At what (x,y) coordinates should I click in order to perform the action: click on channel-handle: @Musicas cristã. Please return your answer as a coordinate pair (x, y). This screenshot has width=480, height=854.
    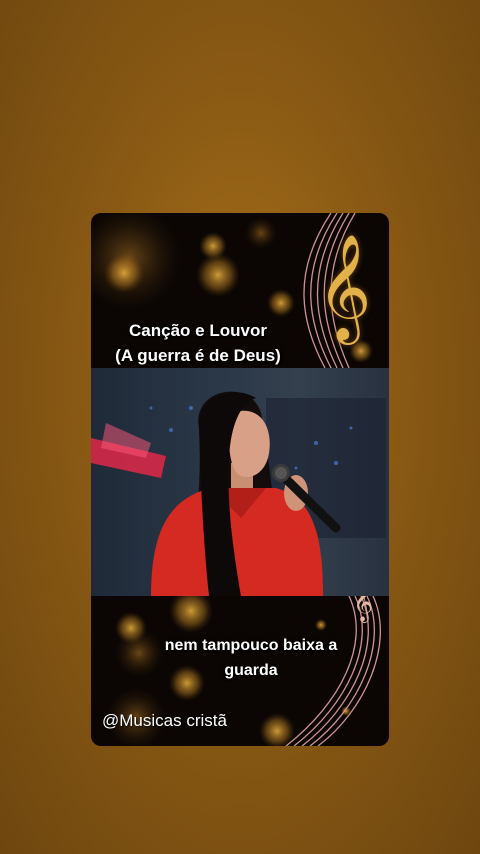
    Looking at the image, I should click on (164, 720).